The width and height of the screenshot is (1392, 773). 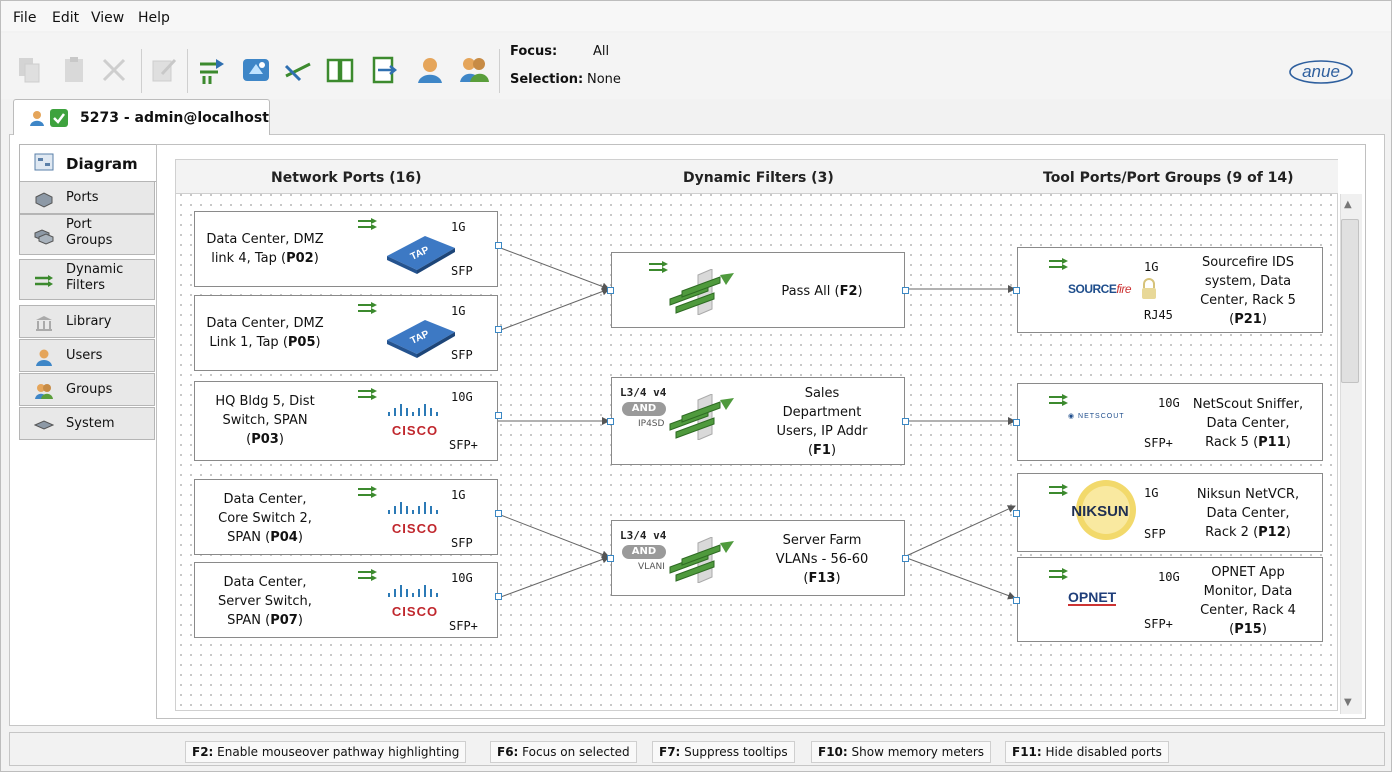 What do you see at coordinates (300, 258) in the screenshot?
I see `node-id: P02` at bounding box center [300, 258].